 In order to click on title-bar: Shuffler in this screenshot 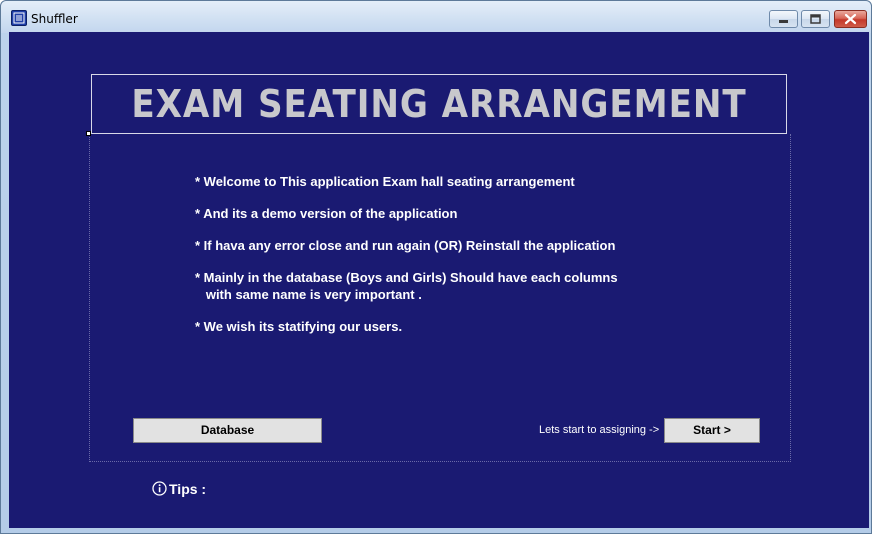, I will do `click(436, 17)`.